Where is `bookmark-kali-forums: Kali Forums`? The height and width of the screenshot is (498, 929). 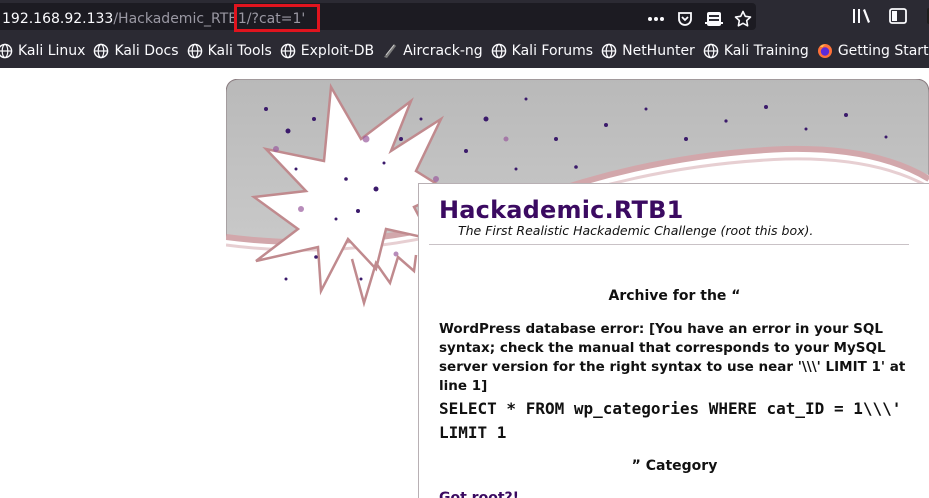
bookmark-kali-forums: Kali Forums is located at coordinates (542, 51).